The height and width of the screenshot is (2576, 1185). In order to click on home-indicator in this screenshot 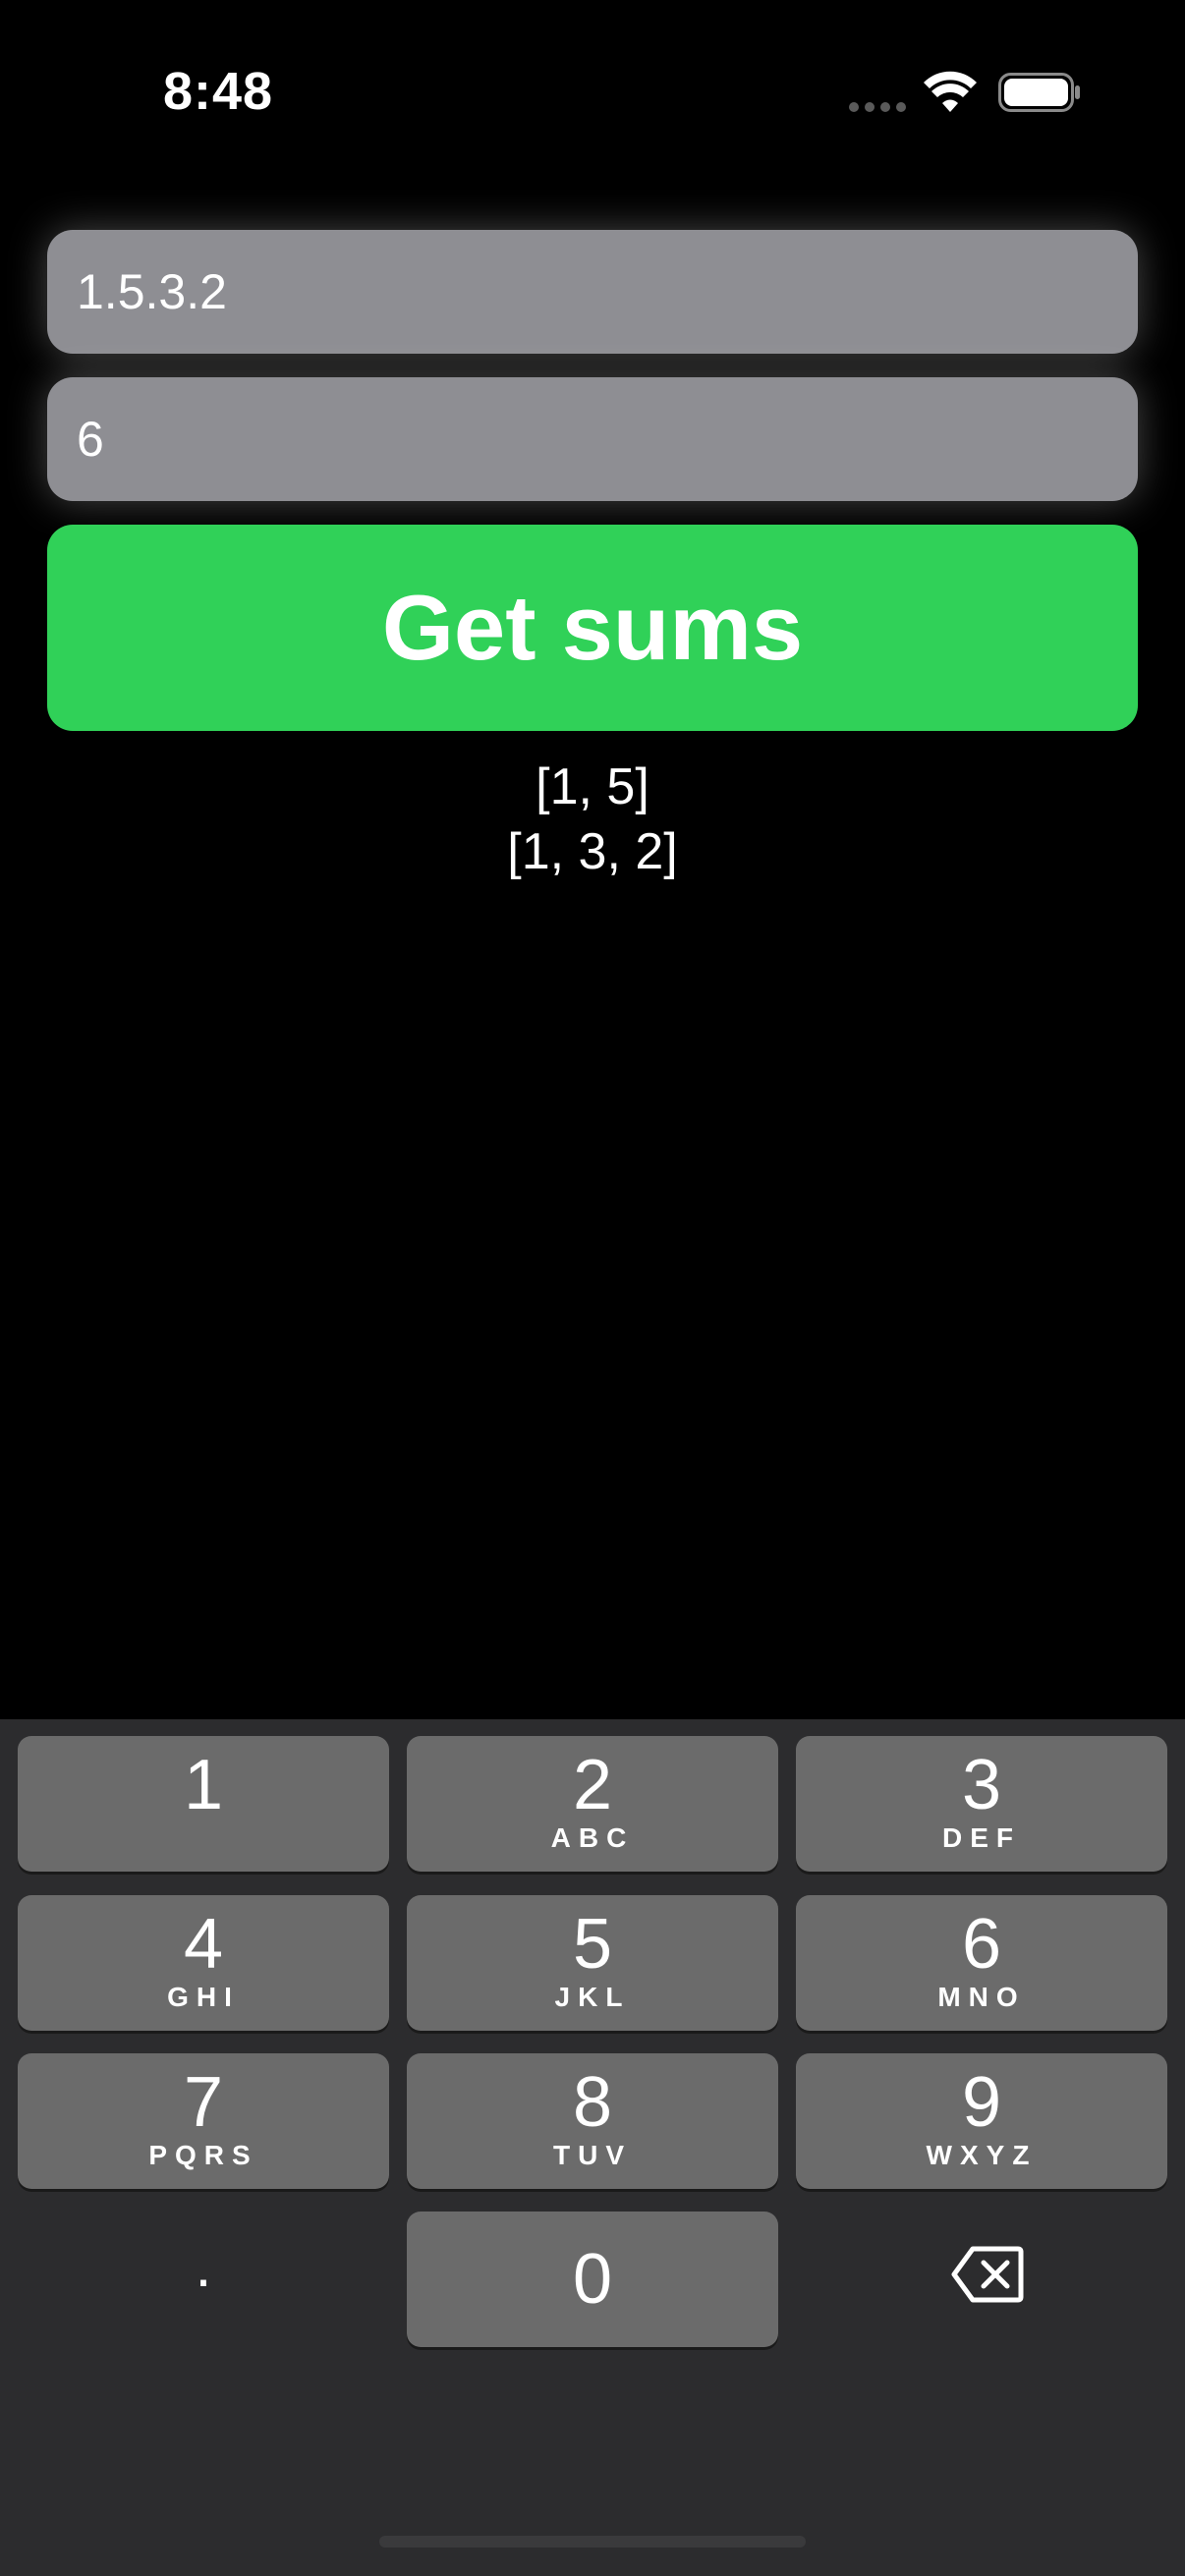, I will do `click(592, 2542)`.